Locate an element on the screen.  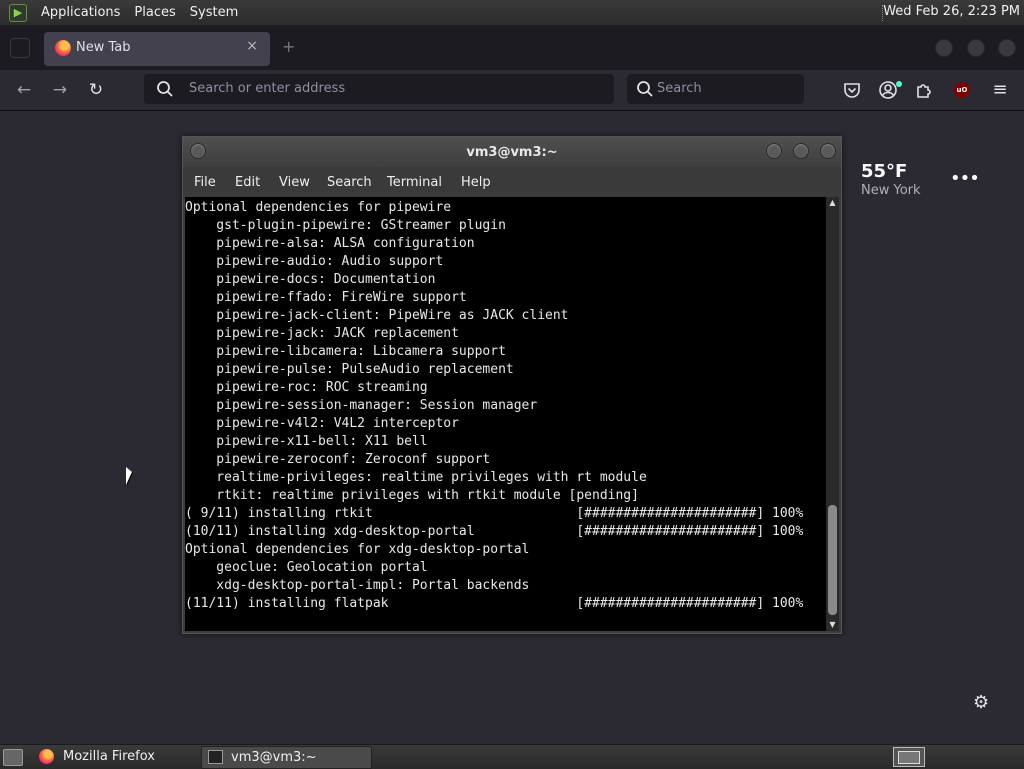
firefox-favicon-icon is located at coordinates (63, 48).